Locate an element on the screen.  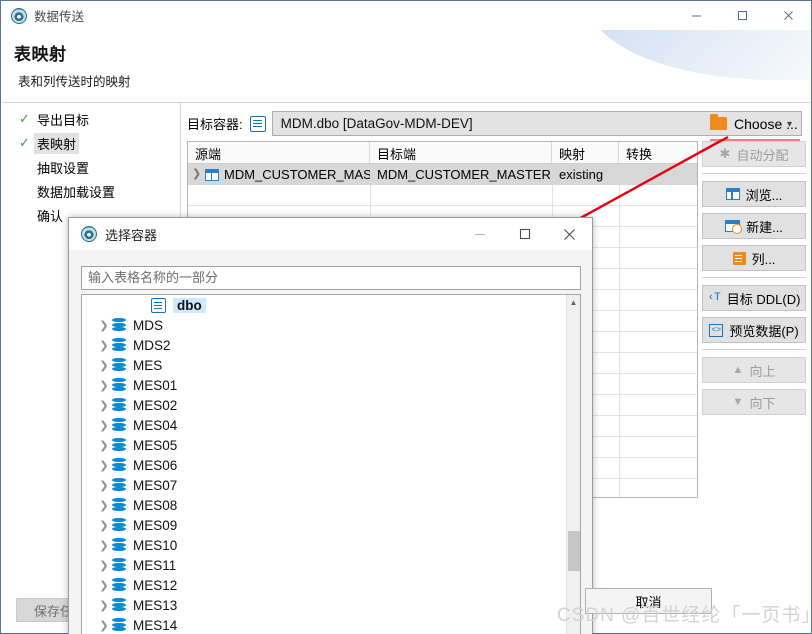
tree-item: ❯ MES10 is located at coordinates (324, 545).